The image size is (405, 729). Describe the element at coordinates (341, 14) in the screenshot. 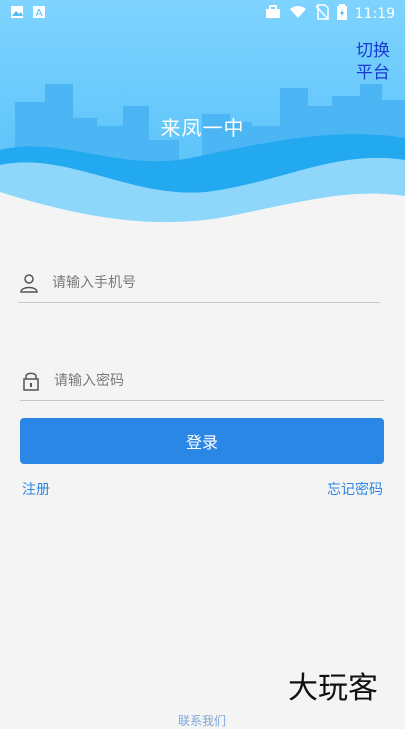

I see `battery-icon` at that location.